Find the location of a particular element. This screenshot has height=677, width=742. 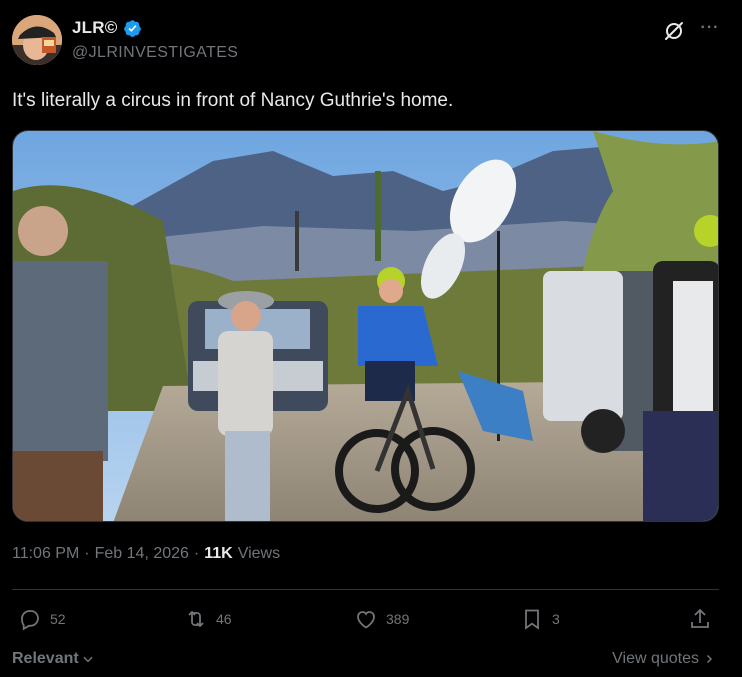

view-quotes-label: View quotes is located at coordinates (655, 658).